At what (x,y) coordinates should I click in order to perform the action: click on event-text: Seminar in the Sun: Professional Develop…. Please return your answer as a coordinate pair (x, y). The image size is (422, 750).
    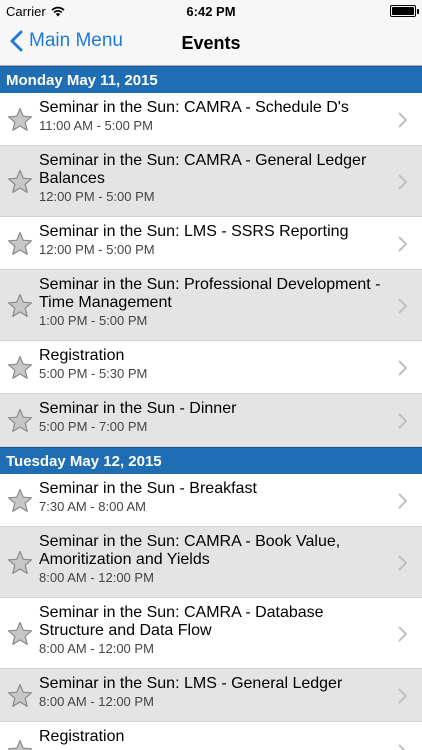
    Looking at the image, I should click on (210, 302).